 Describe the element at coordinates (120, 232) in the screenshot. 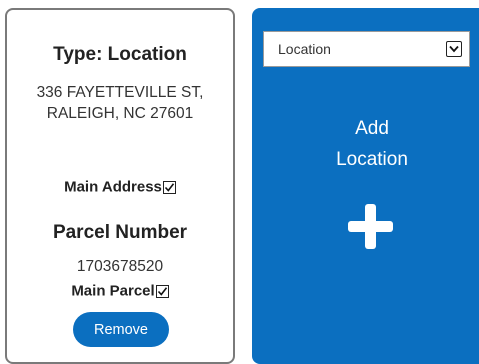

I see `parcel-heading: Parcel Number` at that location.